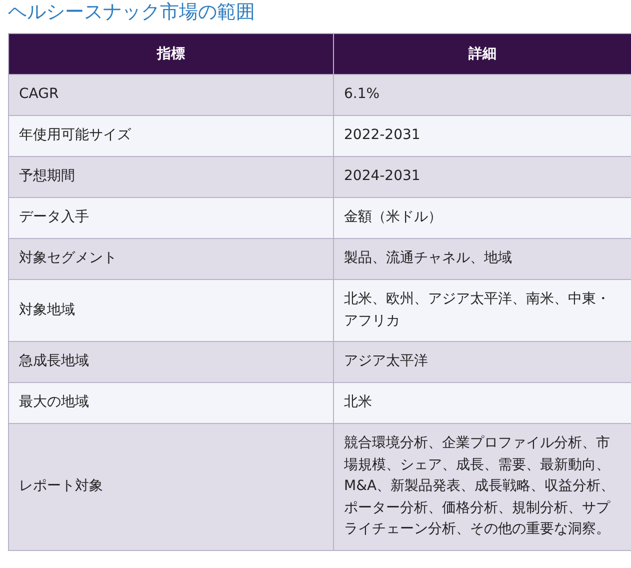 Image resolution: width=631 pixels, height=568 pixels. I want to click on table-cell: CAGR, so click(171, 95).